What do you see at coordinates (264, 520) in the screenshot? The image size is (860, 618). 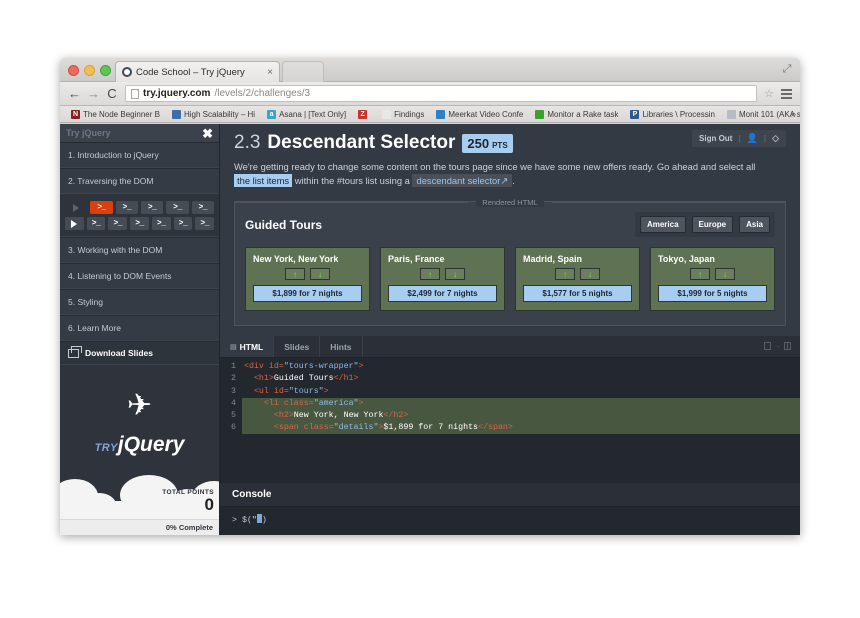 I see `console-input-after: )` at bounding box center [264, 520].